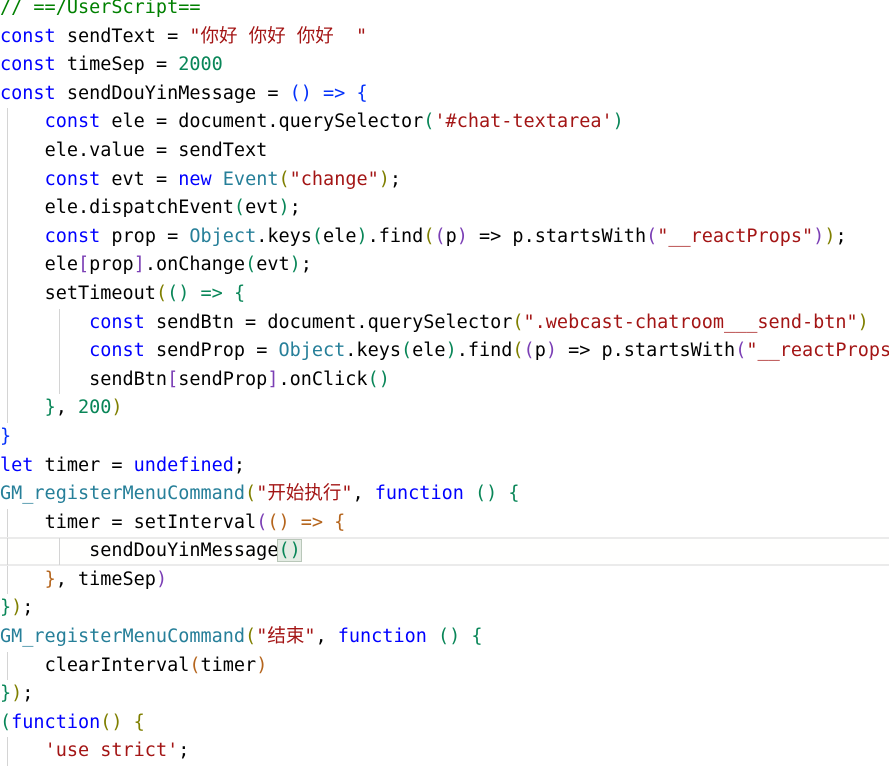  Describe the element at coordinates (17, 465) in the screenshot. I see `keyword-let: let` at that location.